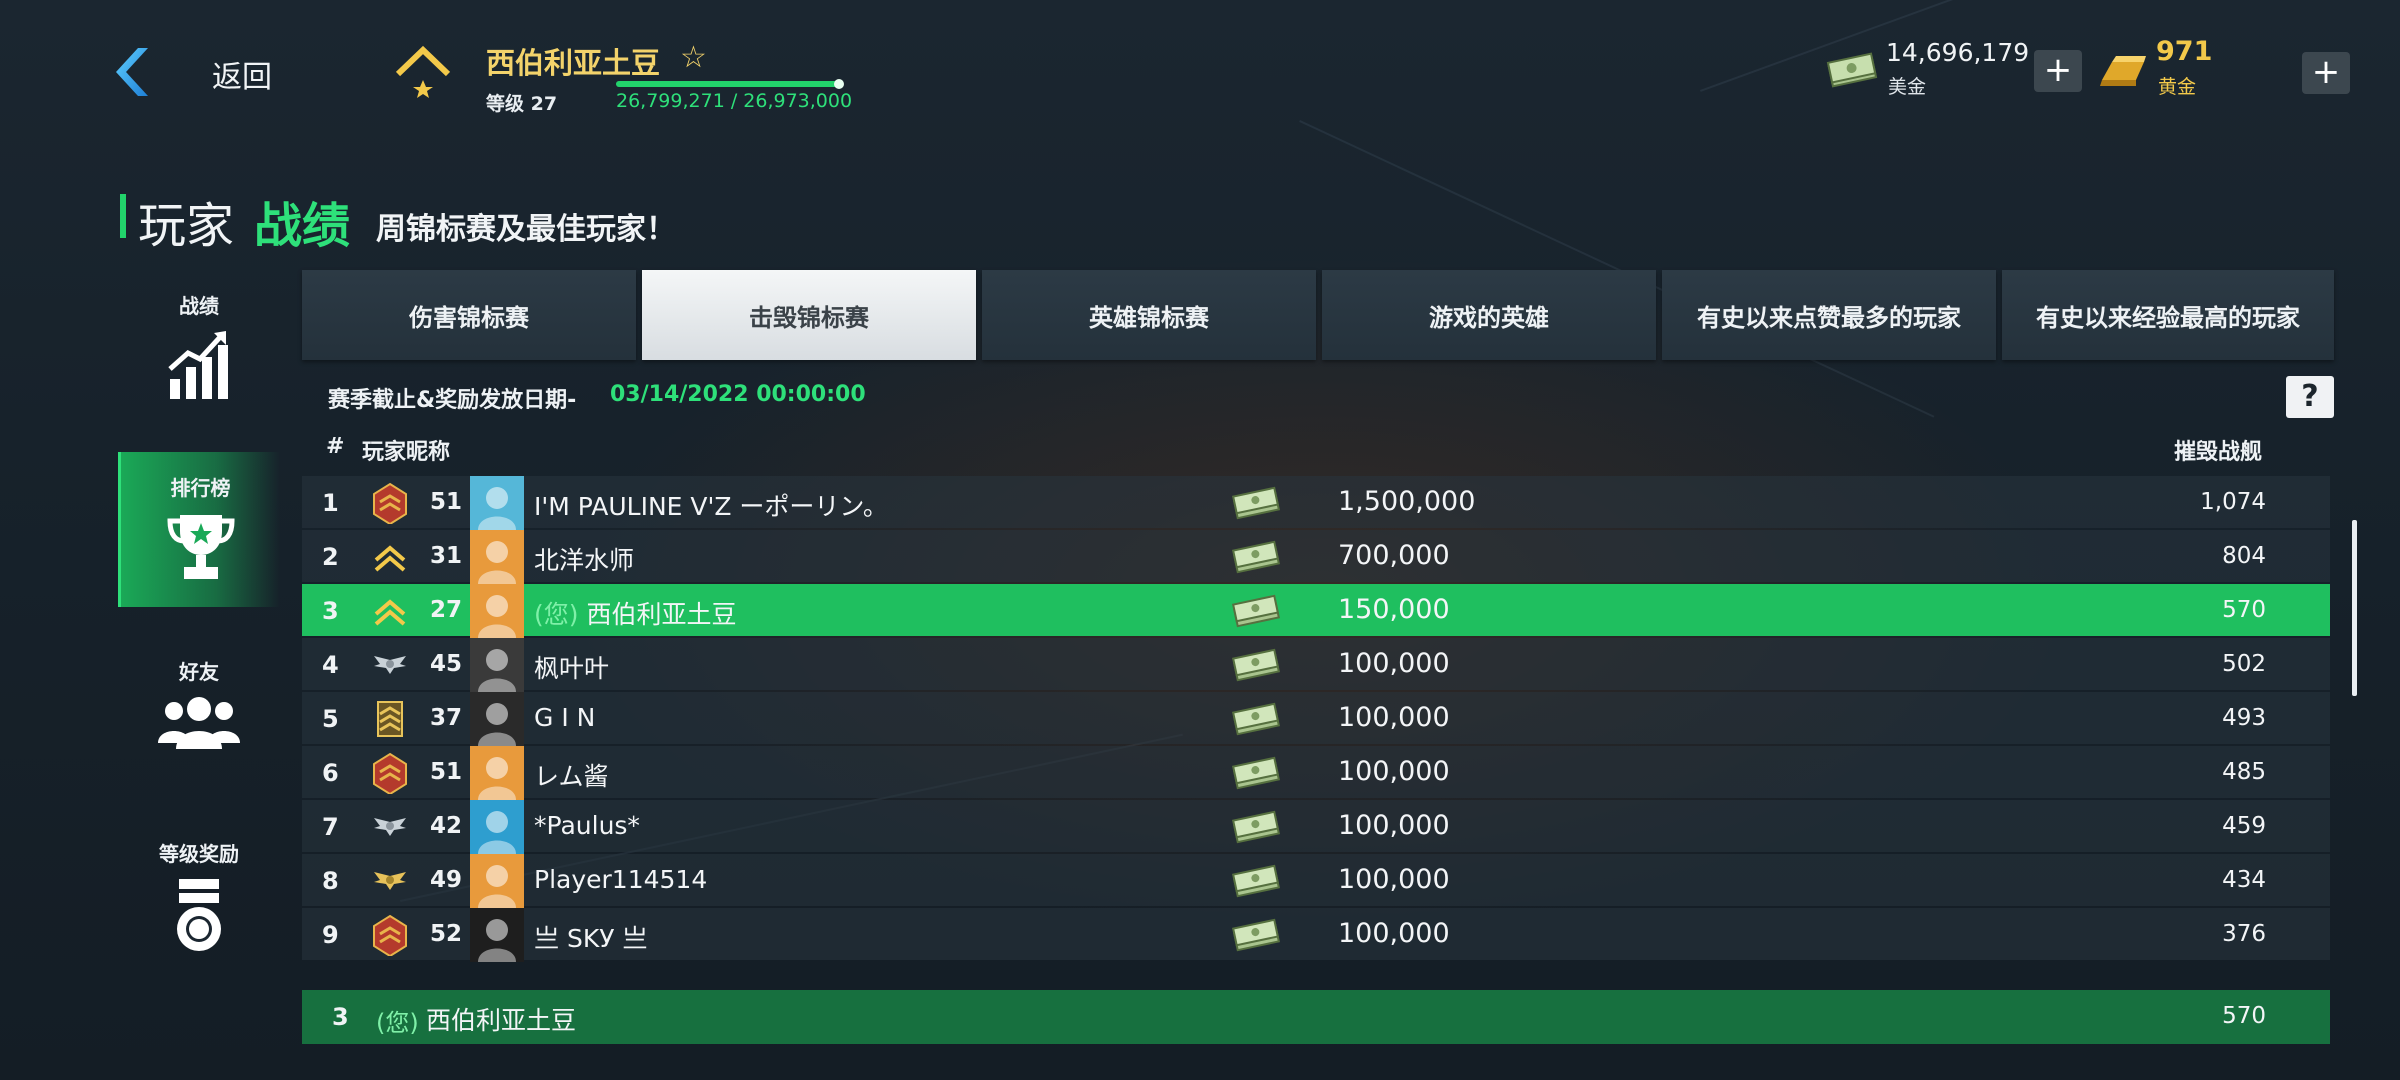 The height and width of the screenshot is (1080, 2400). What do you see at coordinates (199, 854) in the screenshot?
I see `sidebar-item-label: 等级奖励` at bounding box center [199, 854].